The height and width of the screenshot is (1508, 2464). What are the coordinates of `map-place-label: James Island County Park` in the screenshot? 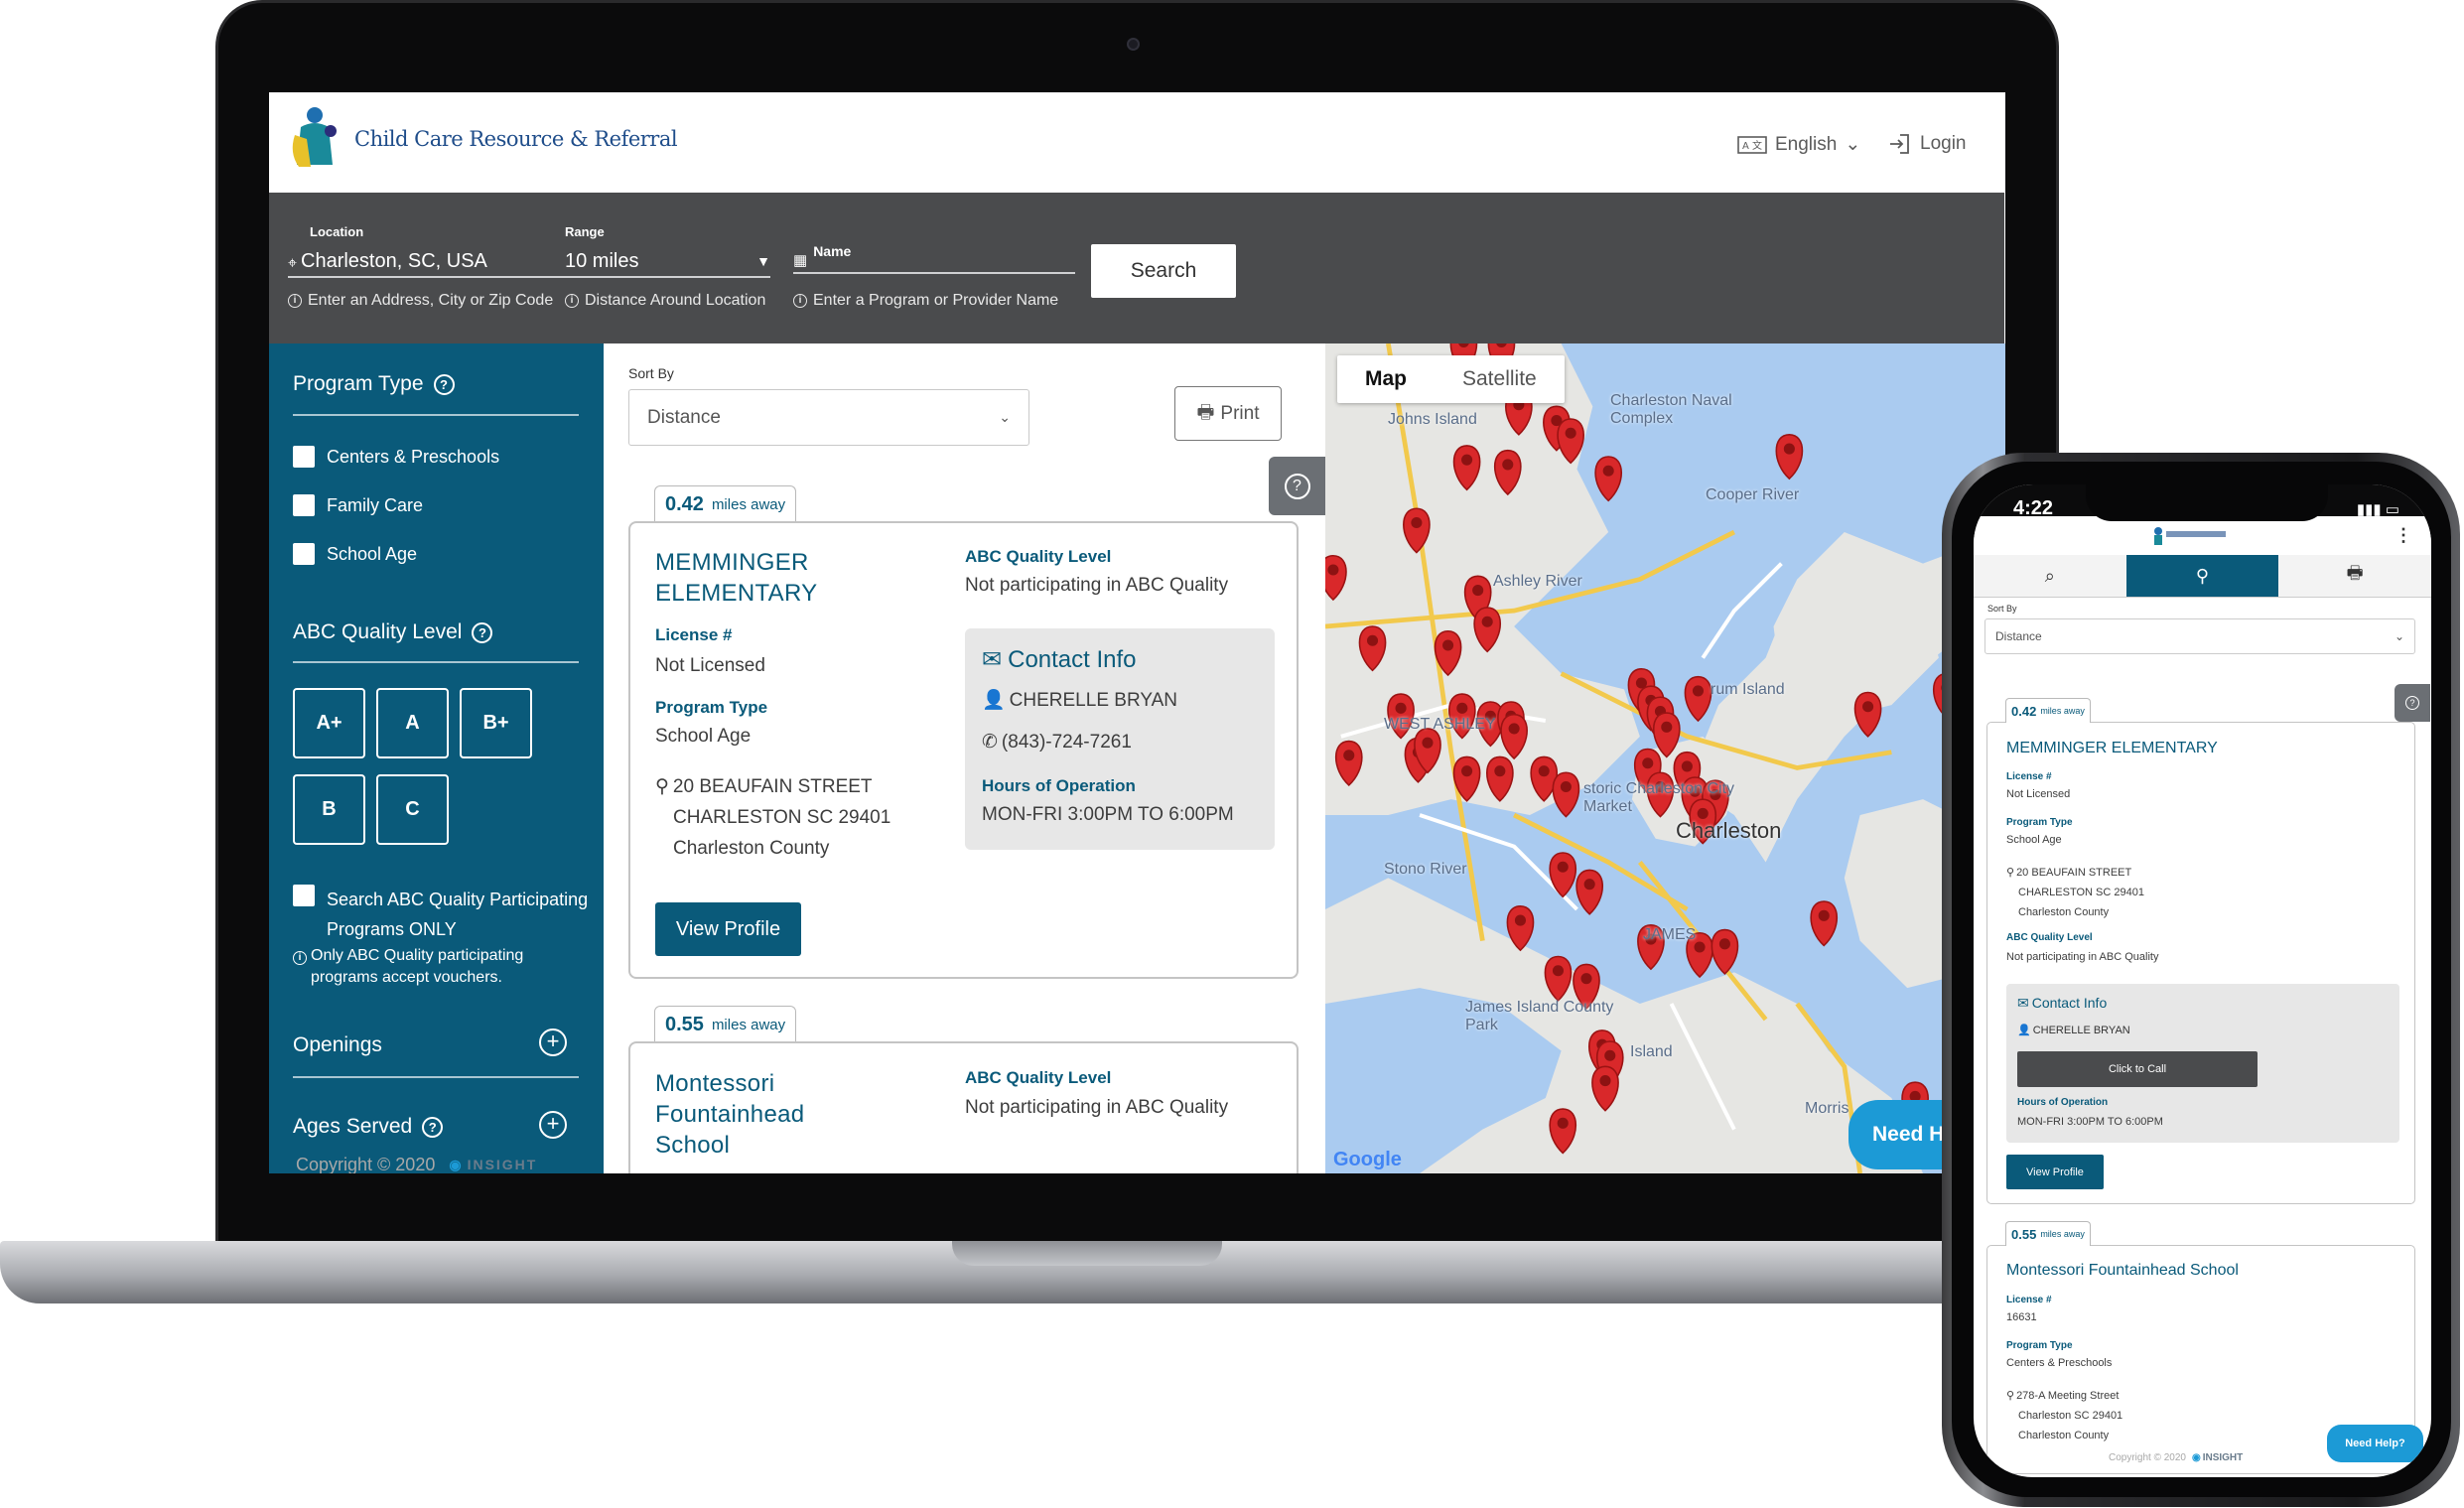 It's located at (1539, 1016).